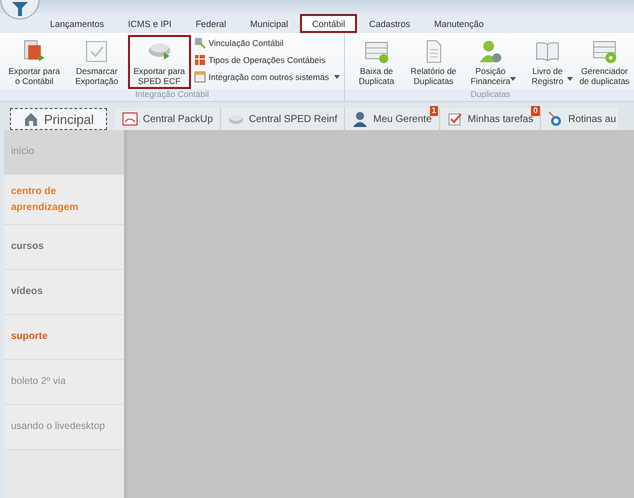  I want to click on ribbon-button: Relatório de Duplicatas, so click(433, 62).